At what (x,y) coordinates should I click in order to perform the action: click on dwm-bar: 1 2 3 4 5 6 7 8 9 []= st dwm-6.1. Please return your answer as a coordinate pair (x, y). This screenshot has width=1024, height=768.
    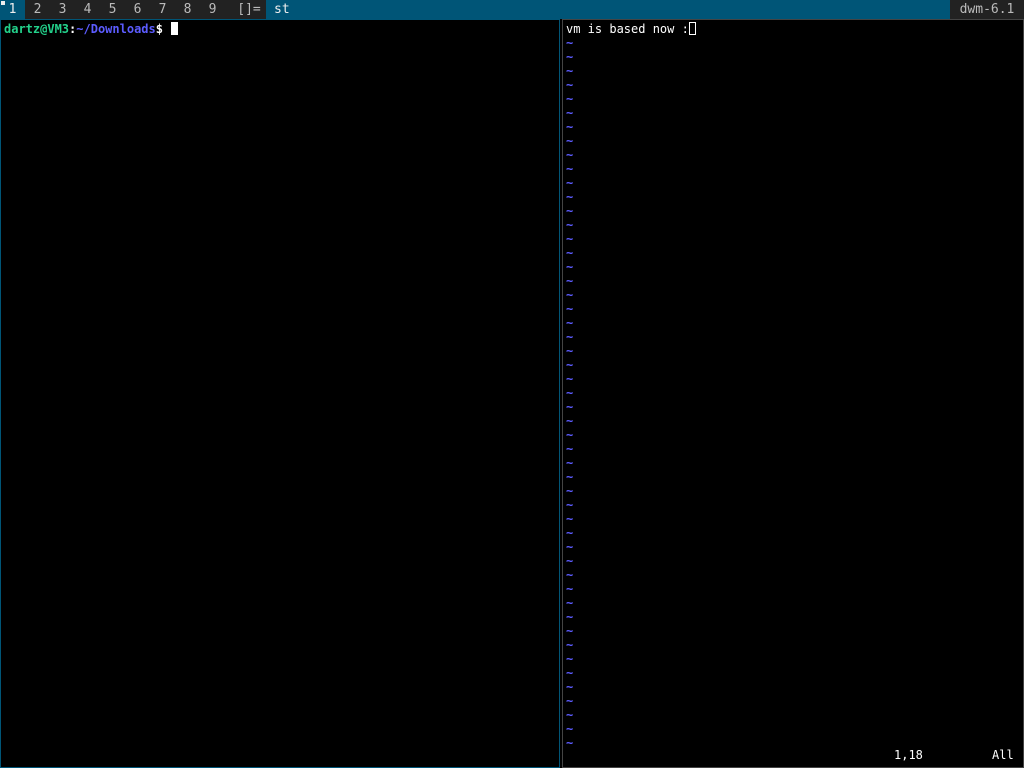
    Looking at the image, I should click on (512, 9).